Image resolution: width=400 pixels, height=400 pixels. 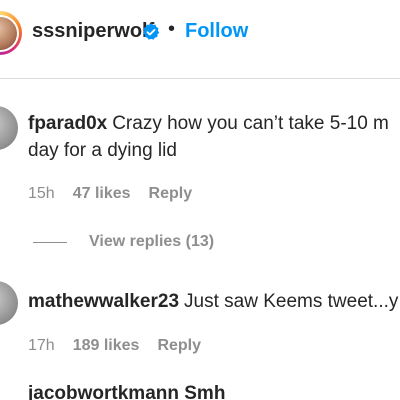 What do you see at coordinates (67, 123) in the screenshot?
I see `comment-username: fparad0x` at bounding box center [67, 123].